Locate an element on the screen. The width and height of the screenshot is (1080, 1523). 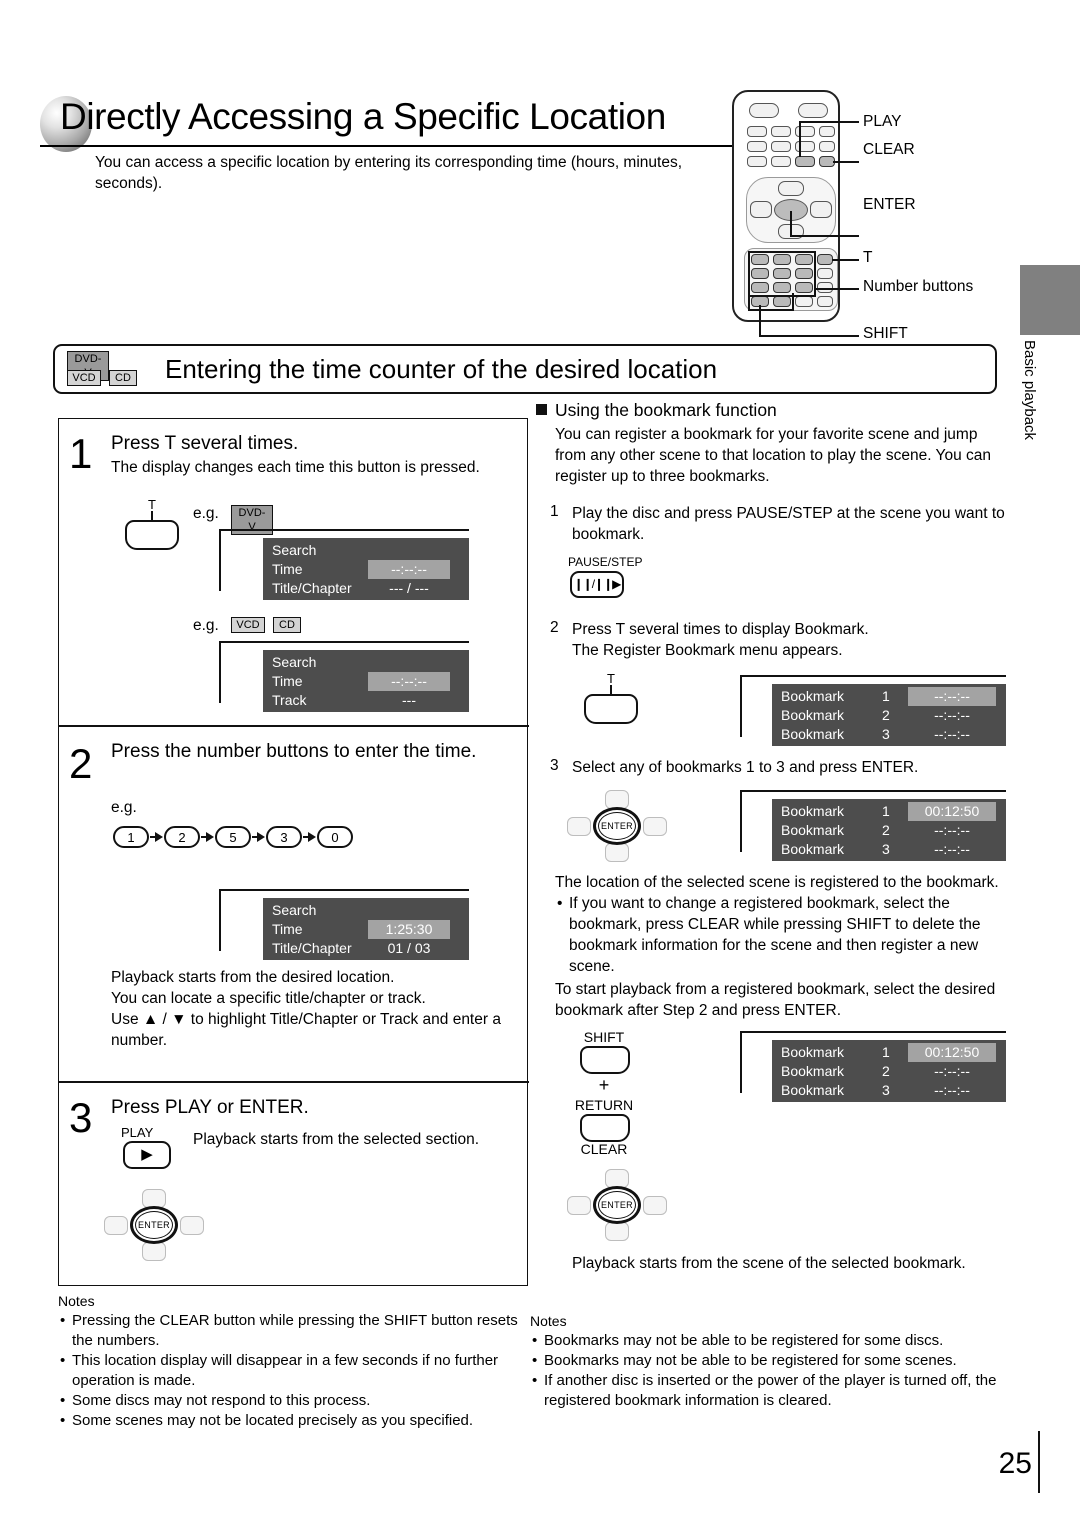
remote-key-side2 is located at coordinates (825, 273).